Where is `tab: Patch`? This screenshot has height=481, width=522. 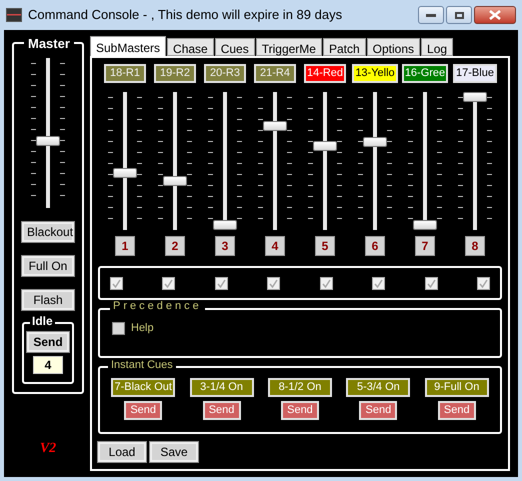
tab: Patch is located at coordinates (344, 47).